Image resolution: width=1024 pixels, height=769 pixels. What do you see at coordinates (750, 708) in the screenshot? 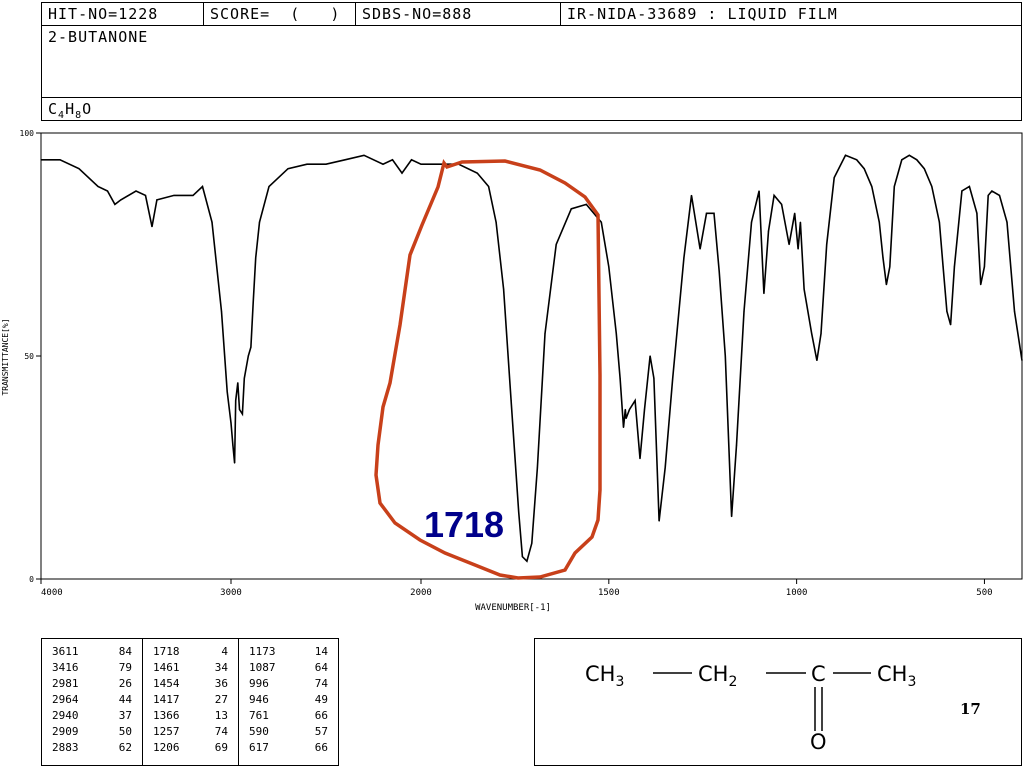
I see `structural-formula: CH3 CH2 C CH3 O` at bounding box center [750, 708].